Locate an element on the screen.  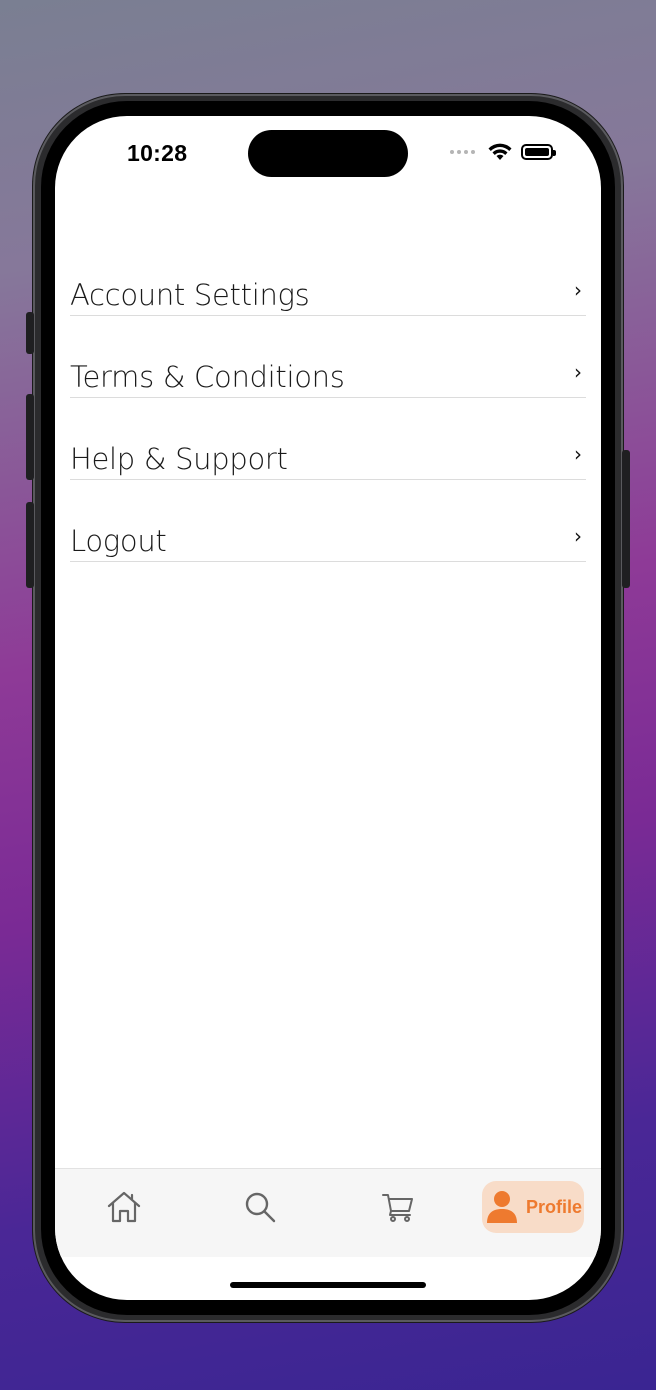
divider is located at coordinates (328, 561).